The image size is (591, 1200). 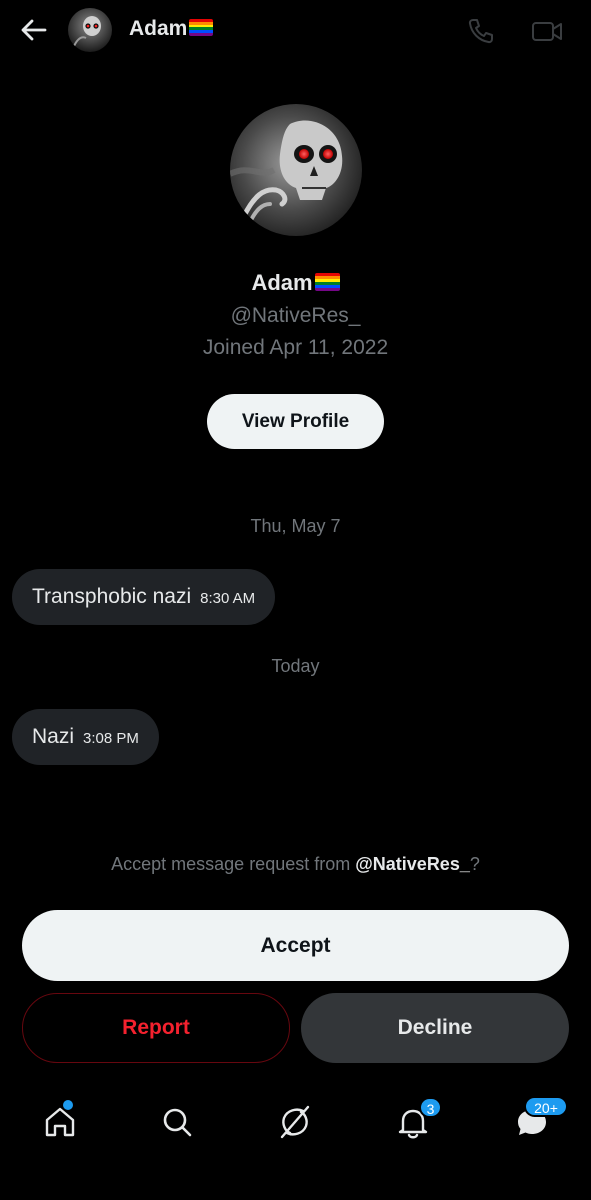 I want to click on home-icon, so click(x=60, y=1122).